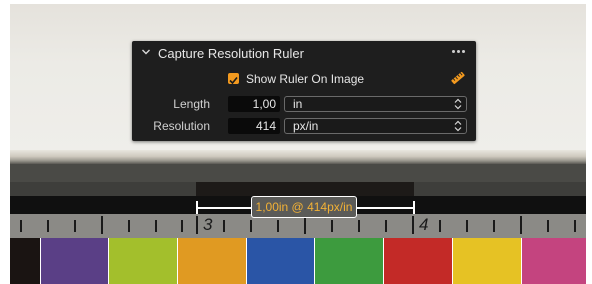  I want to click on ruler-end-handle, so click(414, 207).